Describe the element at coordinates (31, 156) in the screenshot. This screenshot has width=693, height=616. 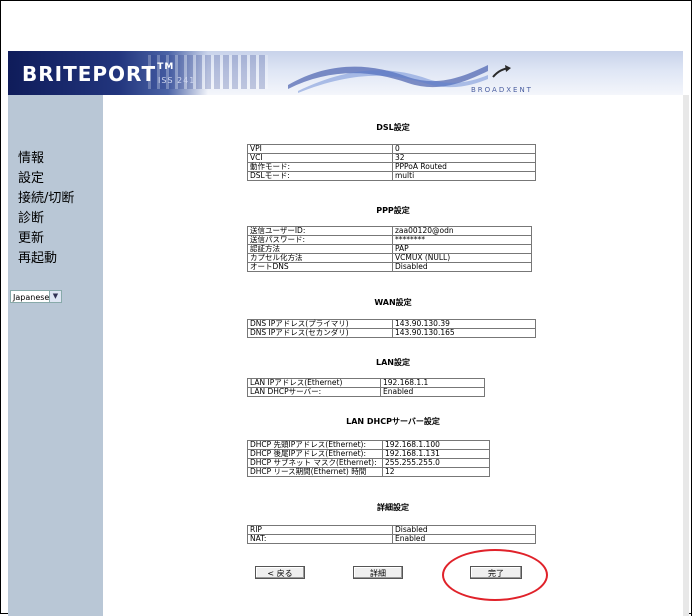
I see `sidebar-item-info: 情報` at that location.